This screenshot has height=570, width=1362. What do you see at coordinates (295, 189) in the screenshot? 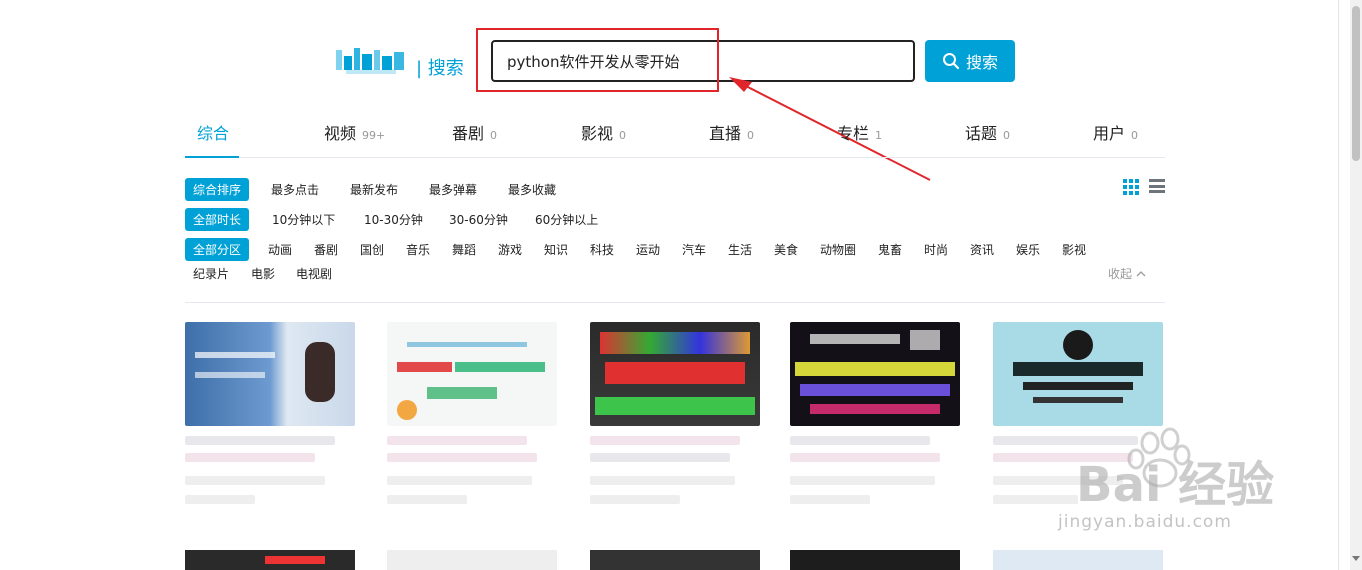
I see `sort-option: 最多点击` at bounding box center [295, 189].